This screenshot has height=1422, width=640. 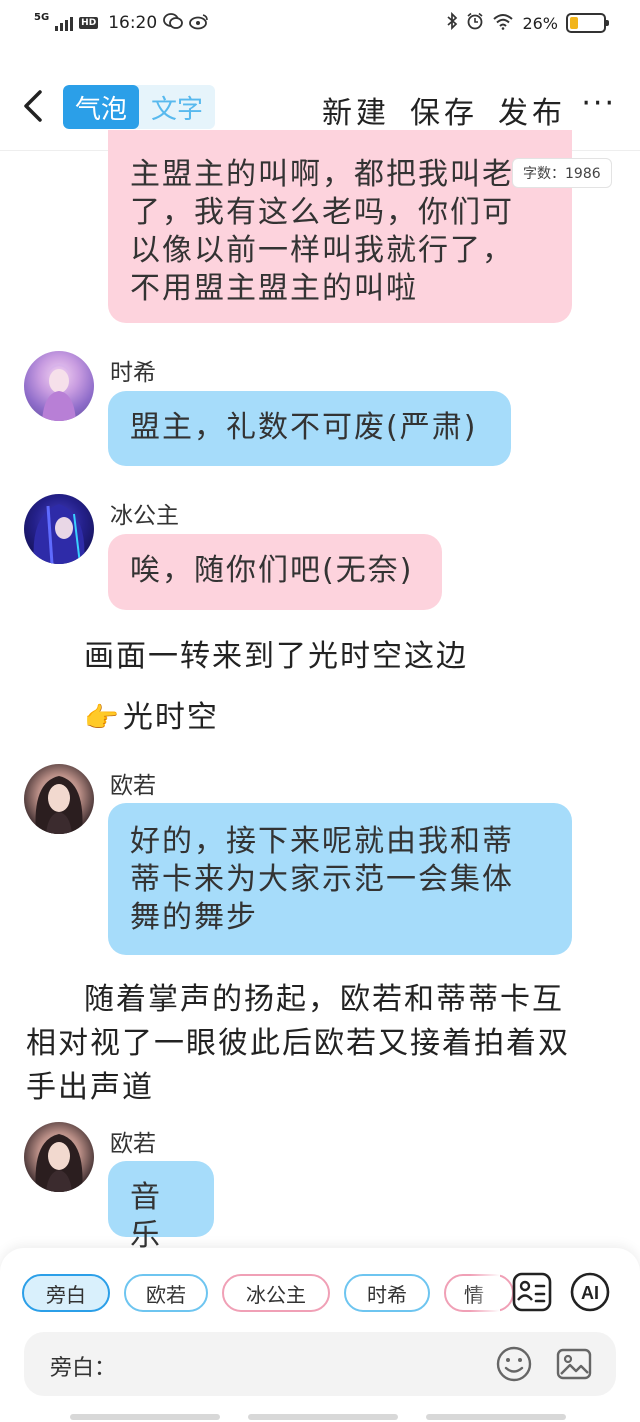 What do you see at coordinates (540, 23) in the screenshot?
I see `battery-percent: 26%` at bounding box center [540, 23].